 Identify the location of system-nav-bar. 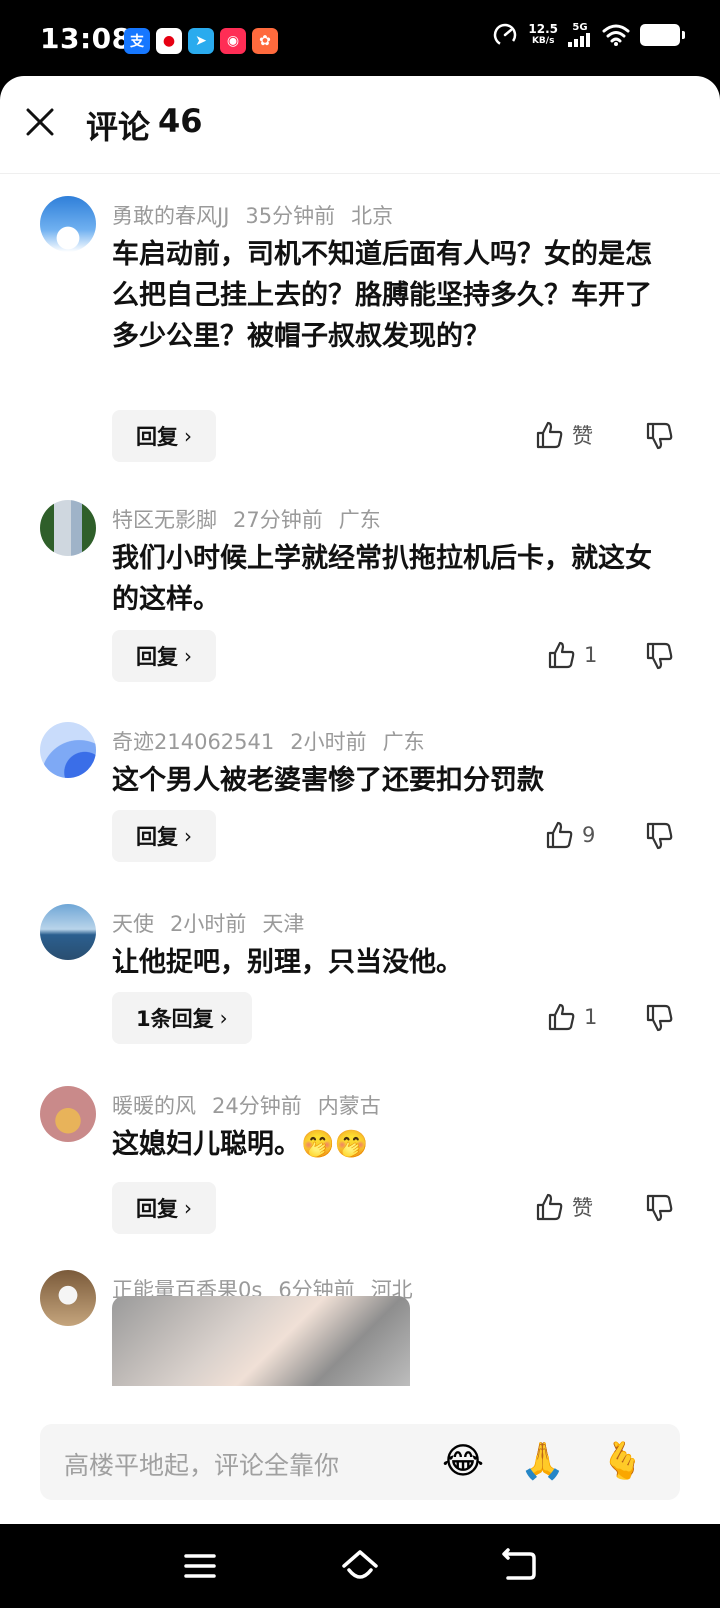
(360, 1566).